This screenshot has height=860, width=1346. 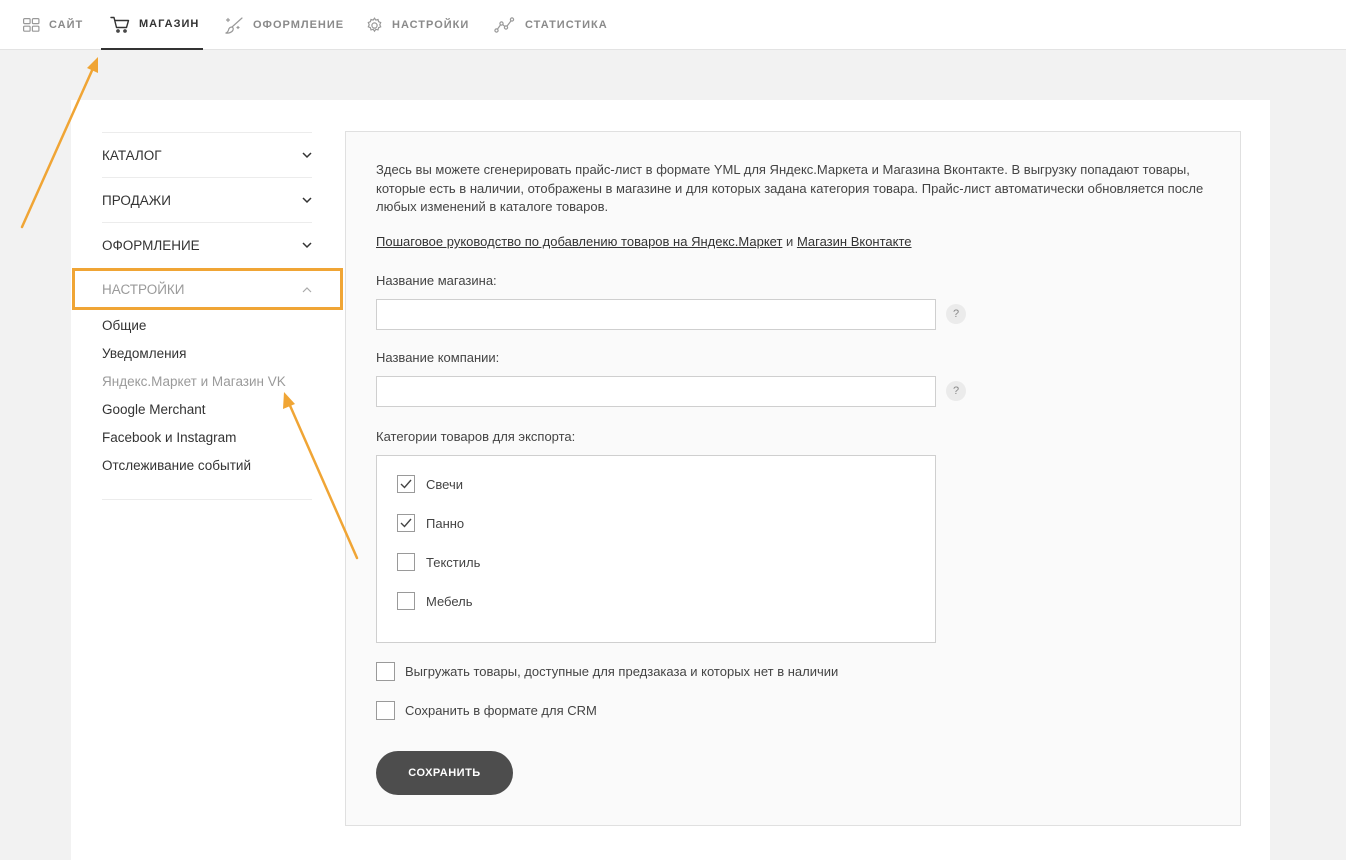 What do you see at coordinates (406, 601) in the screenshot?
I see `category-checkbox-furniture` at bounding box center [406, 601].